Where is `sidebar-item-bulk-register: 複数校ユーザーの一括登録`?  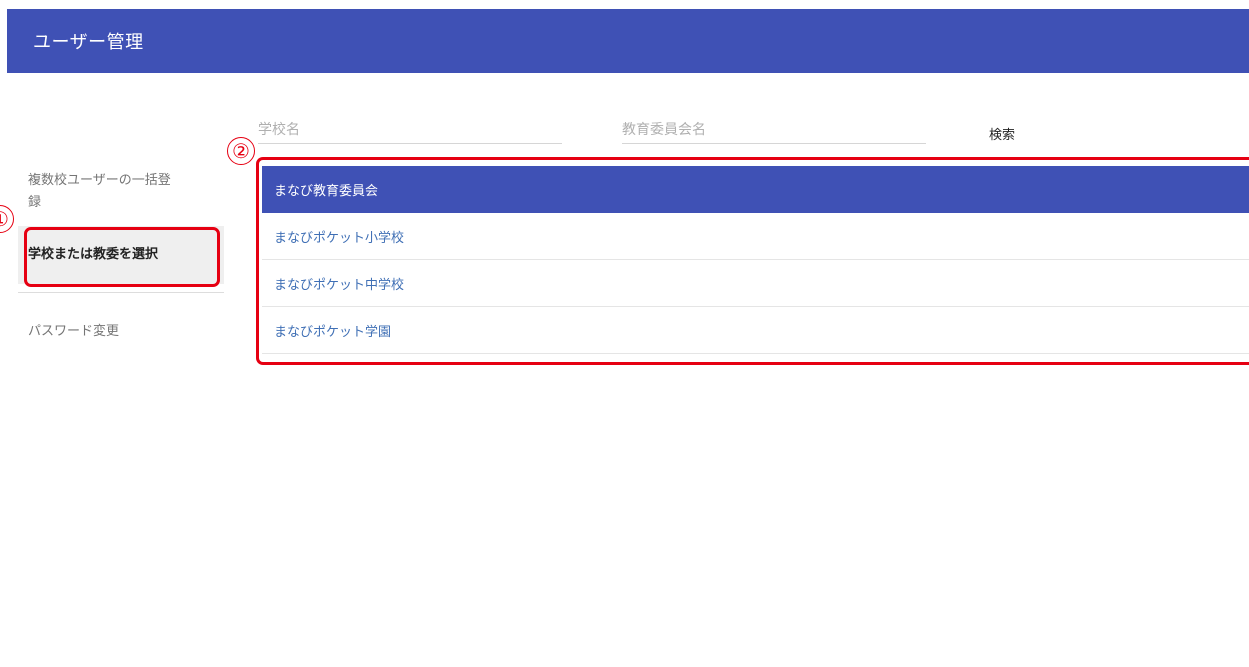
sidebar-item-bulk-register: 複数校ユーザーの一括登録 is located at coordinates (103, 192).